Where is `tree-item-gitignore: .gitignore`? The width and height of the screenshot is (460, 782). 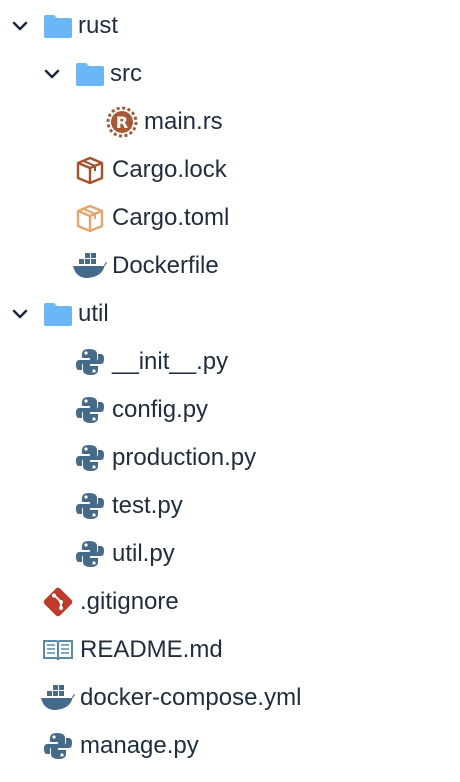
tree-item-gitignore: .gitignore is located at coordinates (230, 602).